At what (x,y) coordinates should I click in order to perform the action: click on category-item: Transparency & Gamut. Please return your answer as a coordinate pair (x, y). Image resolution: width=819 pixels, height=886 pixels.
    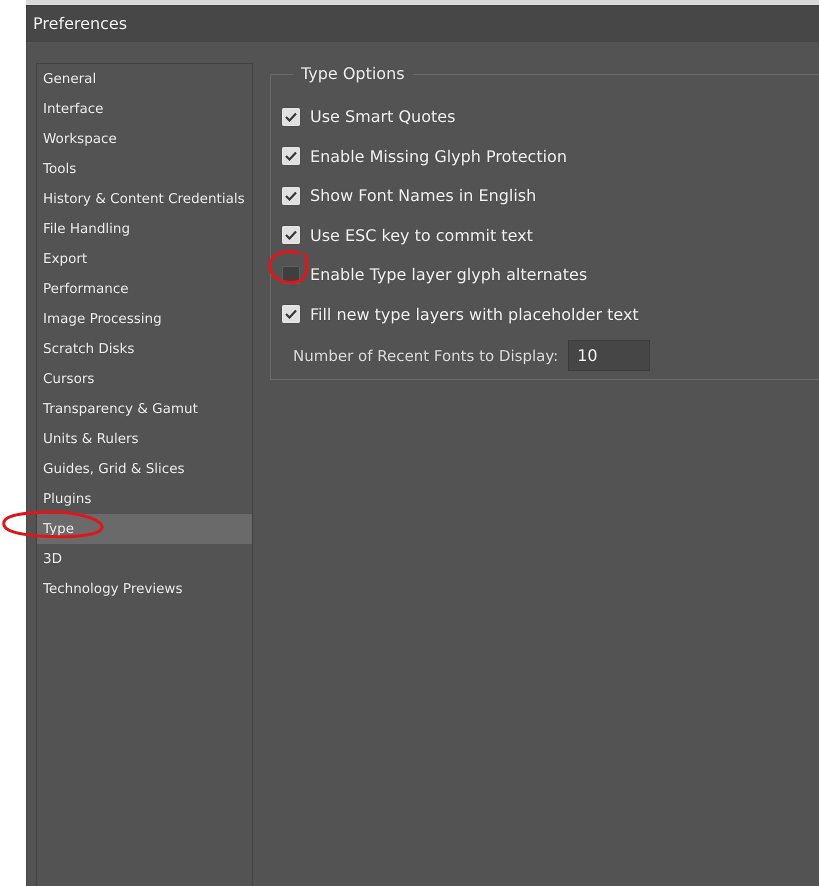
    Looking at the image, I should click on (144, 409).